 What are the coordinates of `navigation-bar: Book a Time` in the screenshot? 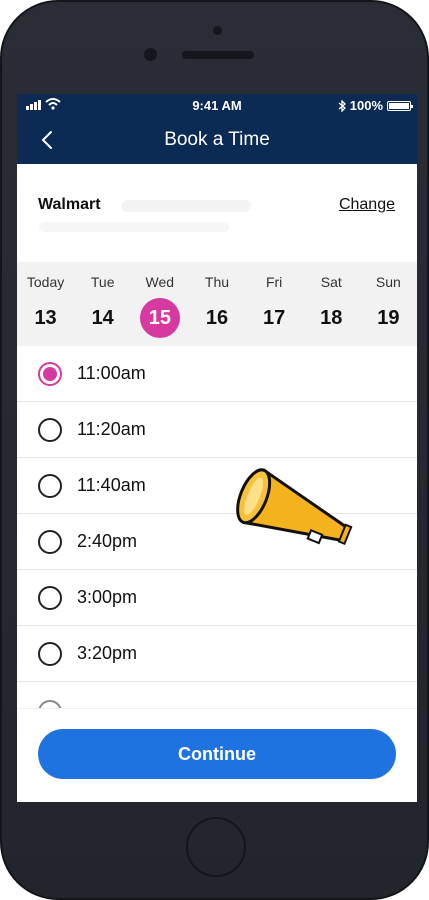 It's located at (217, 140).